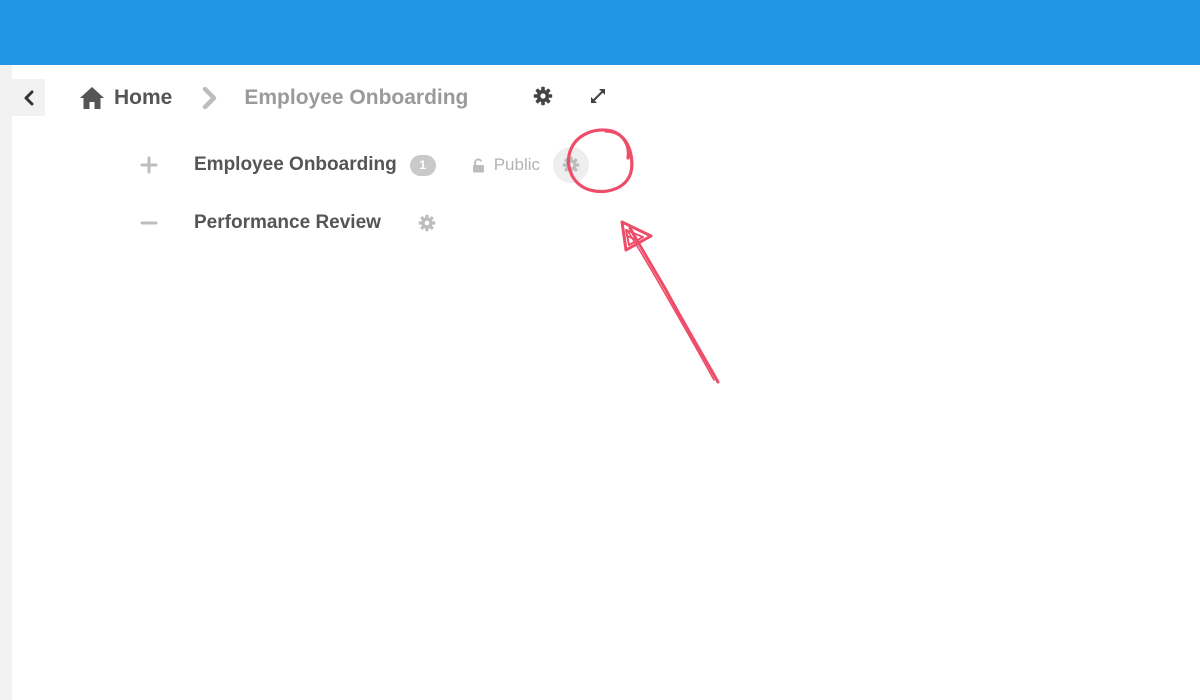 The image size is (1200, 700). I want to click on page-settings-button, so click(543, 96).